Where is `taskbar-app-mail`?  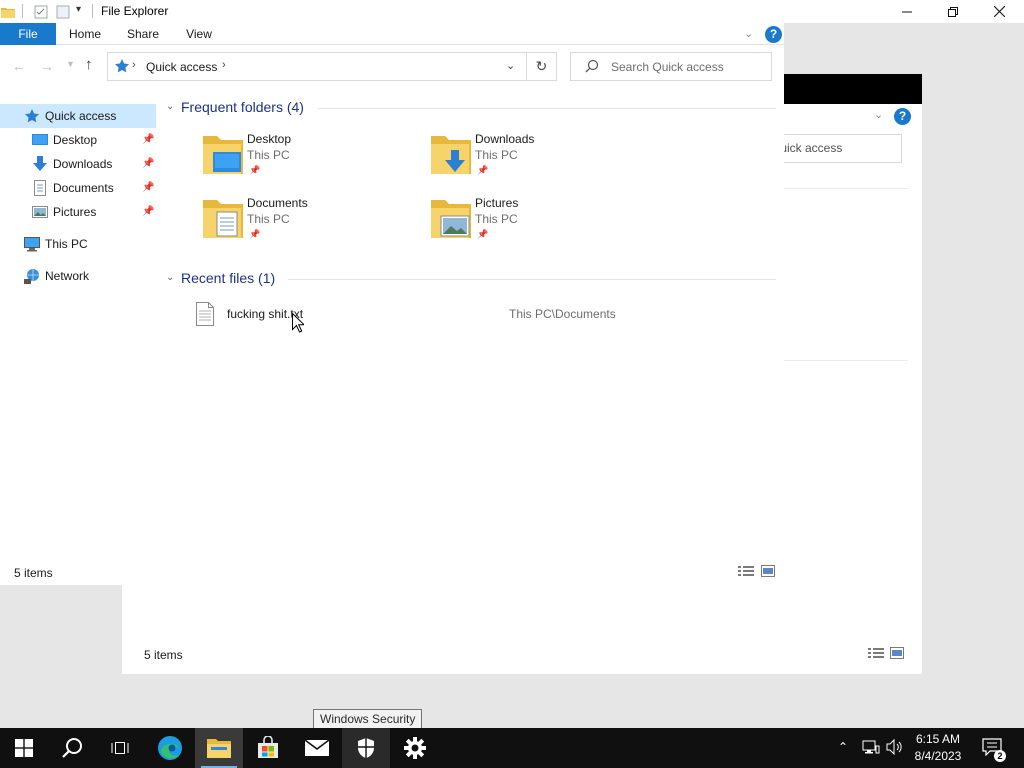 taskbar-app-mail is located at coordinates (317, 748).